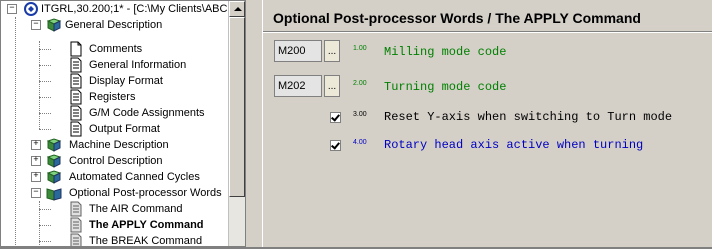  What do you see at coordinates (76, 49) in the screenshot?
I see `page-icon` at bounding box center [76, 49].